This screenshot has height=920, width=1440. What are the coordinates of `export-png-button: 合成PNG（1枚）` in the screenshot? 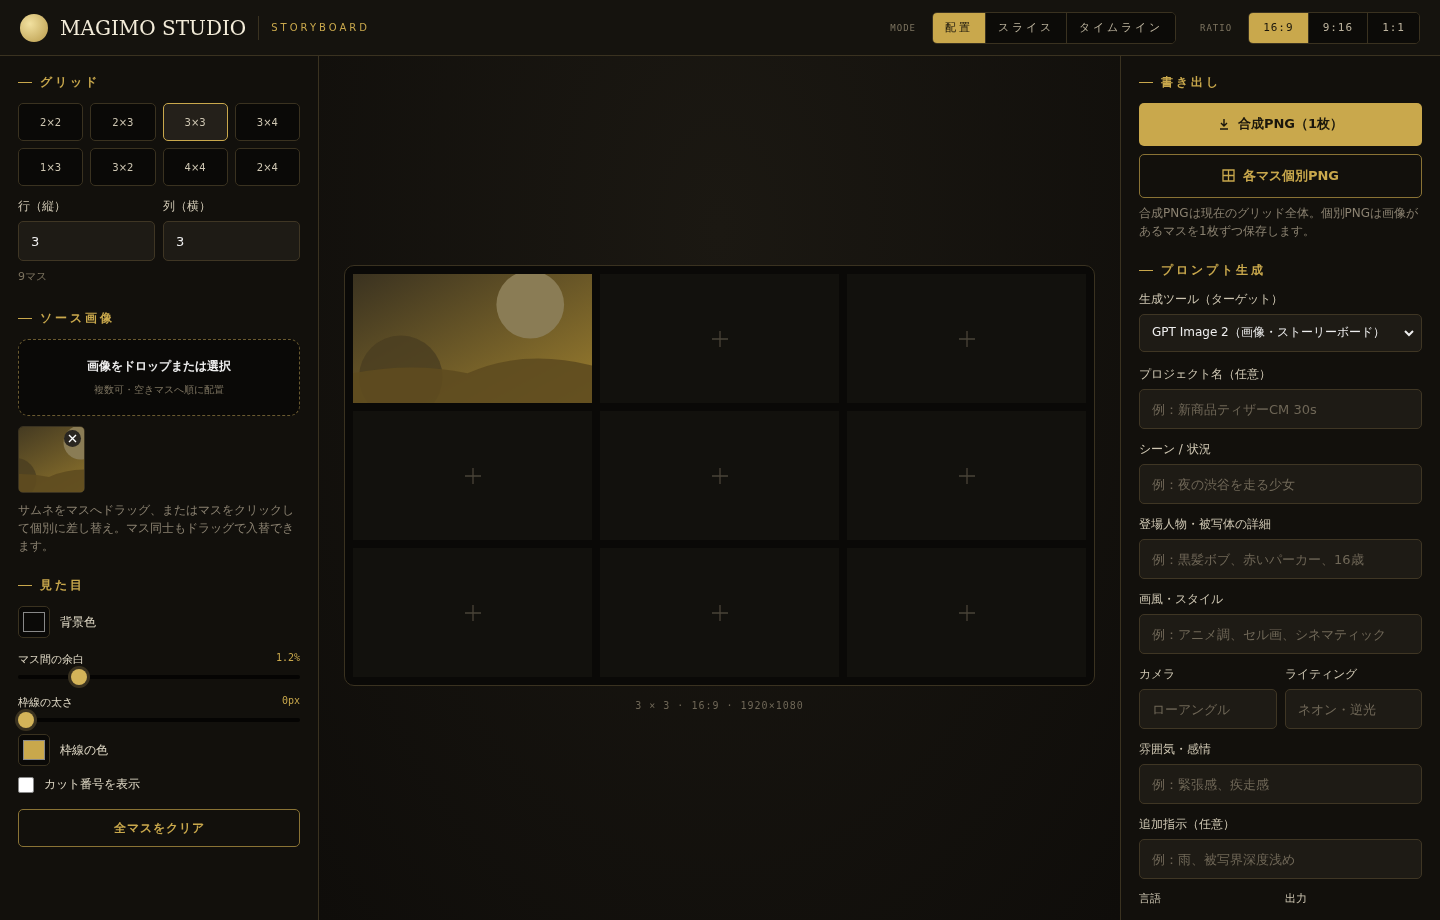 It's located at (1280, 124).